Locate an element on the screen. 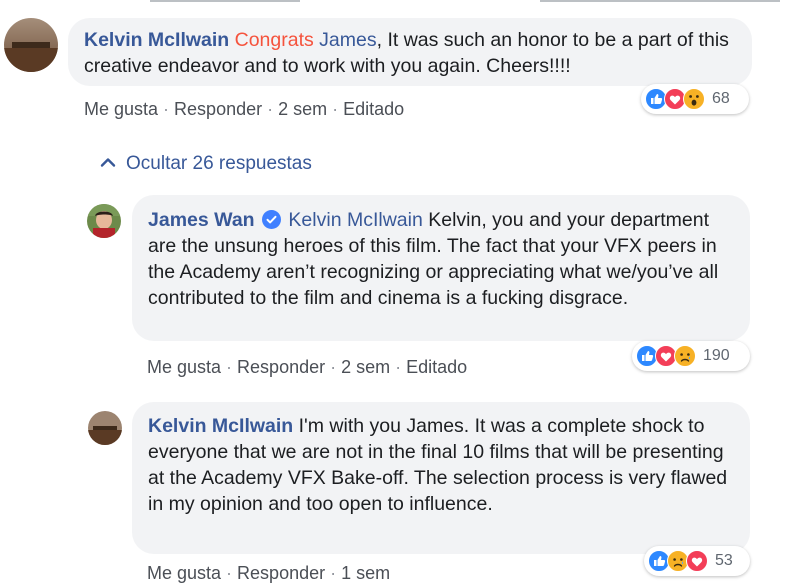 The image size is (800, 586). love-icon is located at coordinates (697, 561).